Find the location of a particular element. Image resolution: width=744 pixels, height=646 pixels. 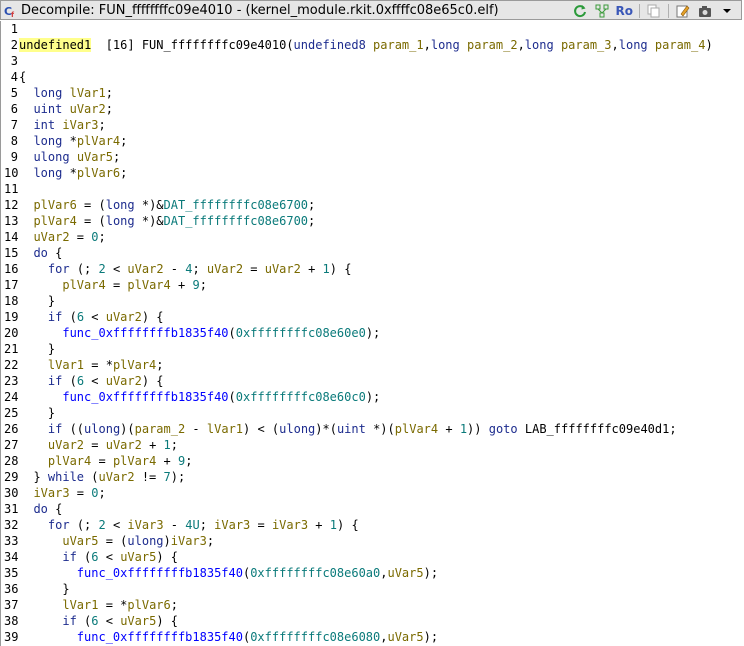

code-line: 37 lVar1 = *plVar6; is located at coordinates (371, 605).